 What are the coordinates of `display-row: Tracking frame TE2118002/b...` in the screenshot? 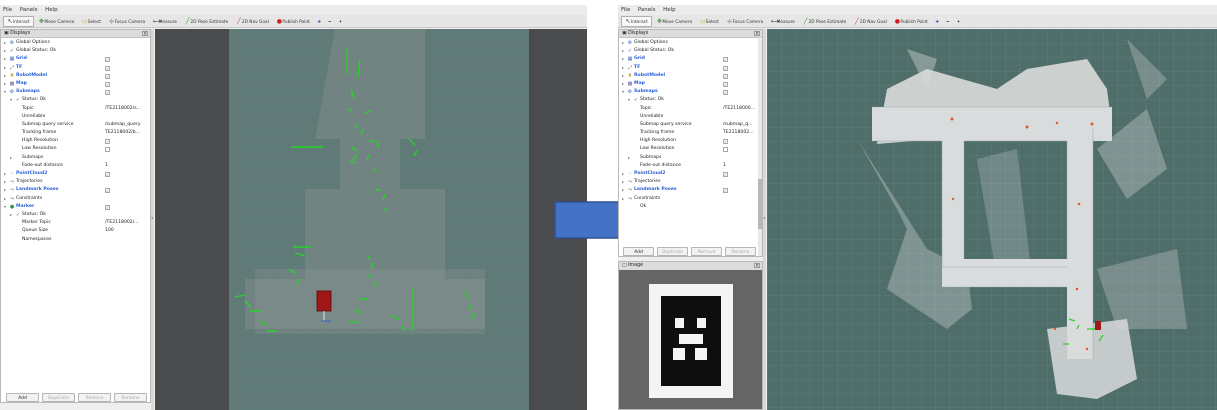 It's located at (75, 133).